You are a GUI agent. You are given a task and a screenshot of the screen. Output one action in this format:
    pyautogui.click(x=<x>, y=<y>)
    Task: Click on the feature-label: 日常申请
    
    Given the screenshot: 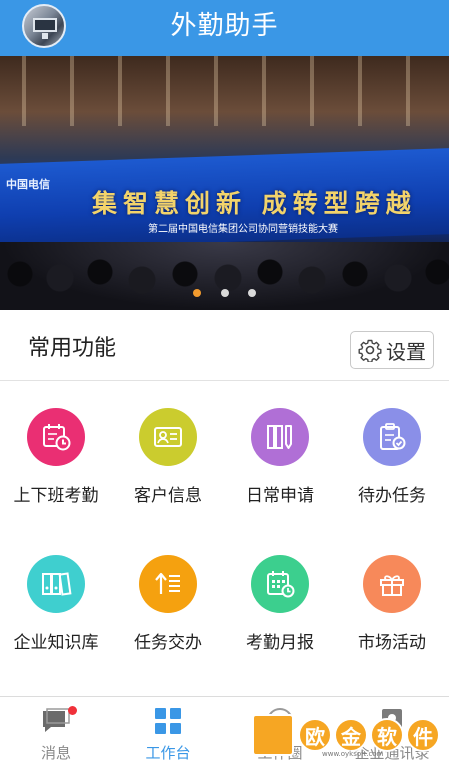 What is the action you would take?
    pyautogui.click(x=280, y=496)
    